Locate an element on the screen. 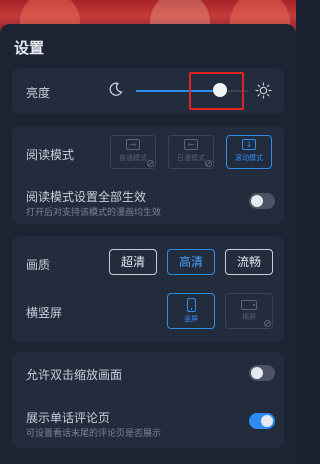 This screenshot has height=464, width=320. apply-all-toggle is located at coordinates (262, 201).